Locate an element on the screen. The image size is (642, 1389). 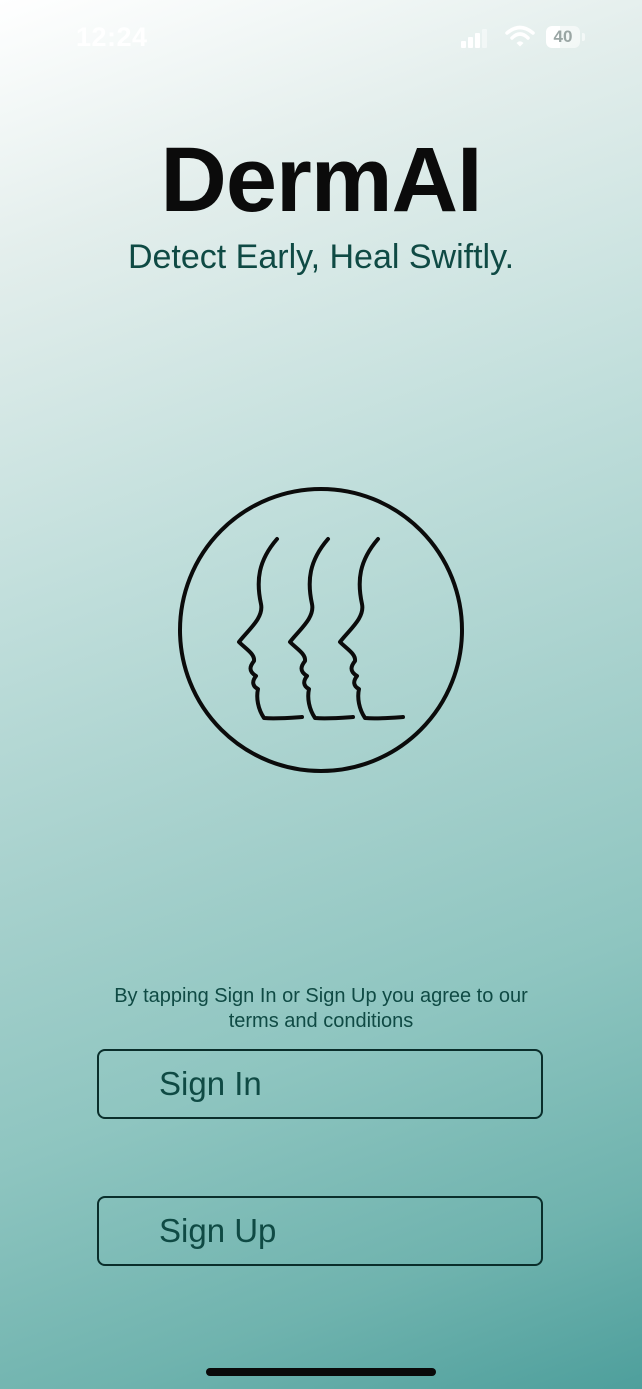
cellular-signal-icon is located at coordinates (475, 38).